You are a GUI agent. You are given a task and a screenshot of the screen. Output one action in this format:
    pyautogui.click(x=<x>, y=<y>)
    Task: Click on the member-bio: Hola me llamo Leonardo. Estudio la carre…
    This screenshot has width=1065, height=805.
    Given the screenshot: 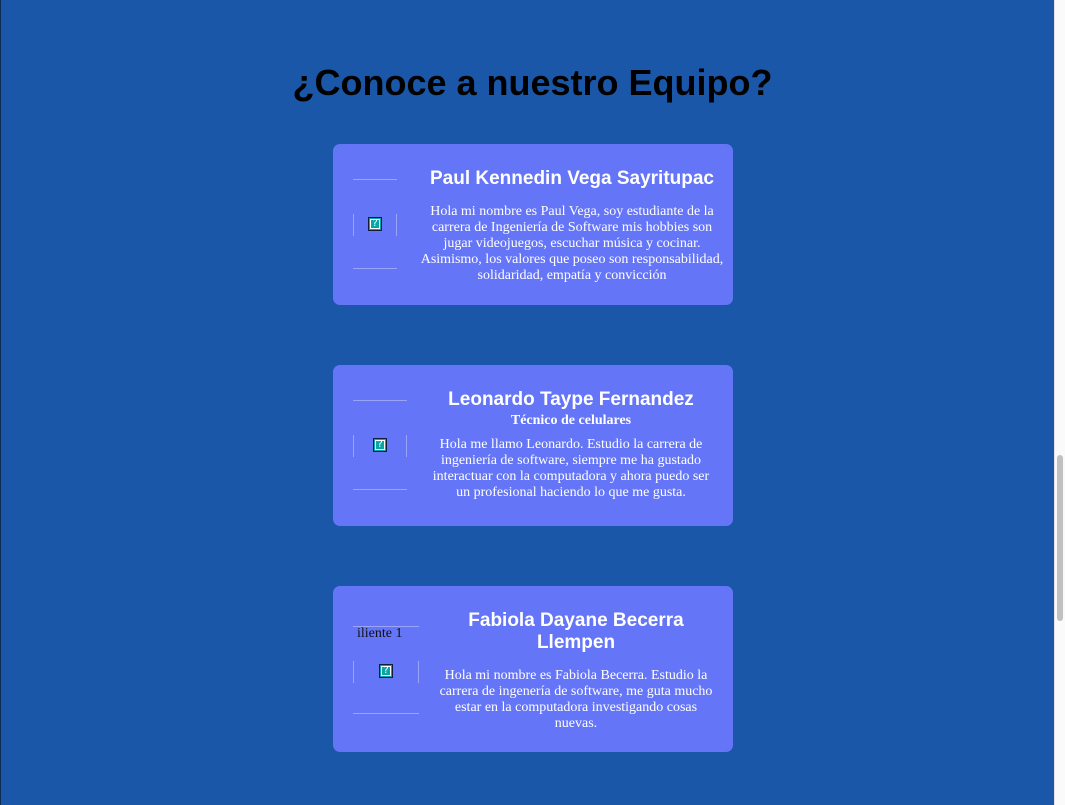 What is the action you would take?
    pyautogui.click(x=571, y=468)
    